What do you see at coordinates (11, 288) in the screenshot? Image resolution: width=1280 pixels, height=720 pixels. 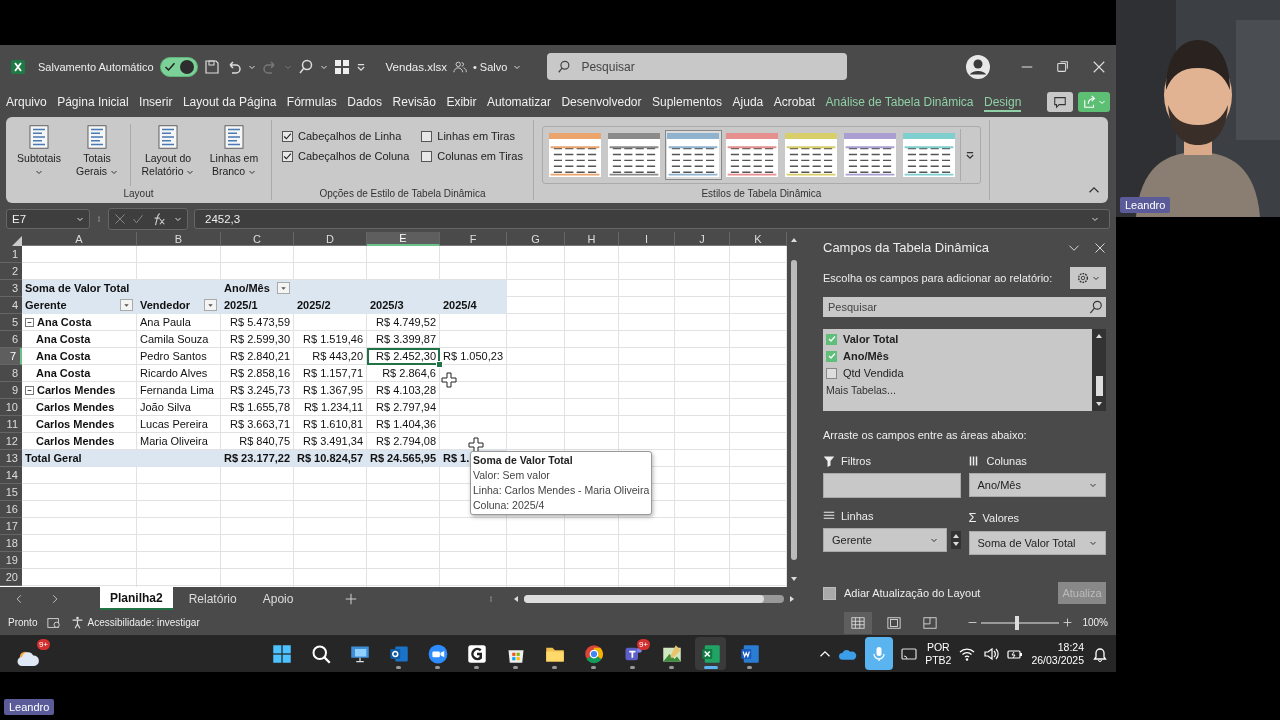 I see `row-number: 3` at bounding box center [11, 288].